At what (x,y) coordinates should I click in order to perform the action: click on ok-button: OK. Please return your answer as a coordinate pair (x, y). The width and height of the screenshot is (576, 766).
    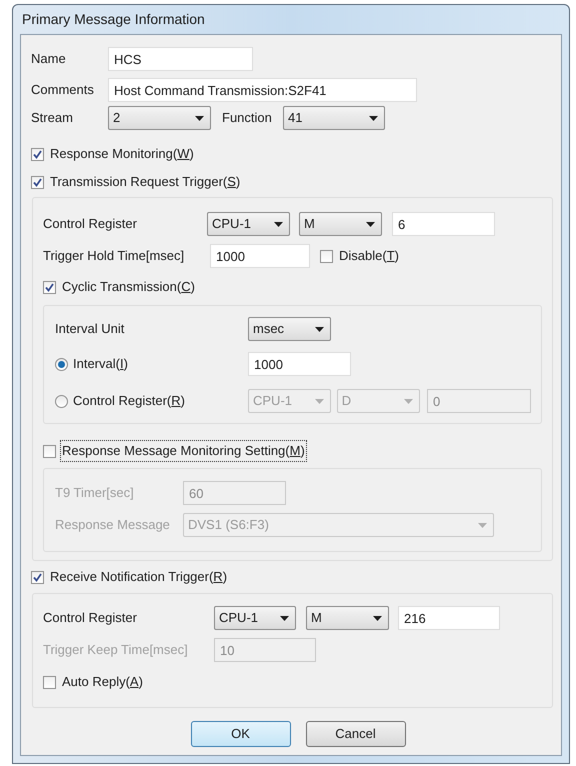
    Looking at the image, I should click on (240, 734).